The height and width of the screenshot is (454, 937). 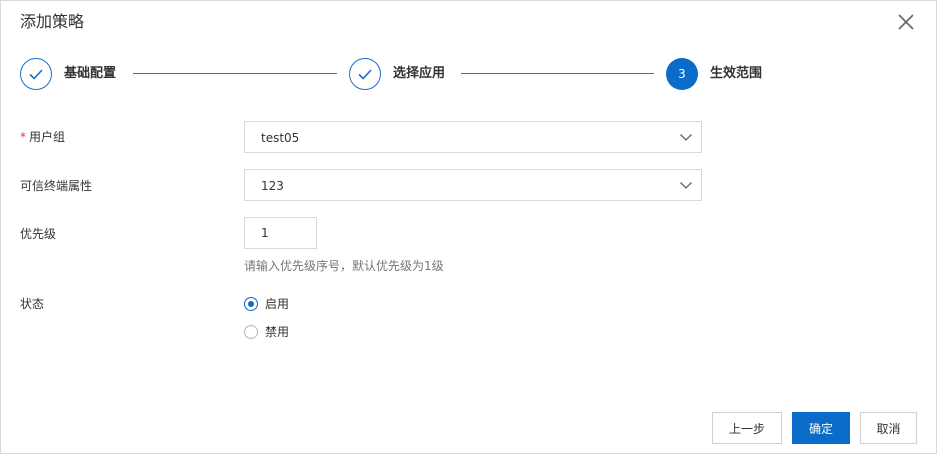 I want to click on priority-label: 优先级, so click(x=38, y=234).